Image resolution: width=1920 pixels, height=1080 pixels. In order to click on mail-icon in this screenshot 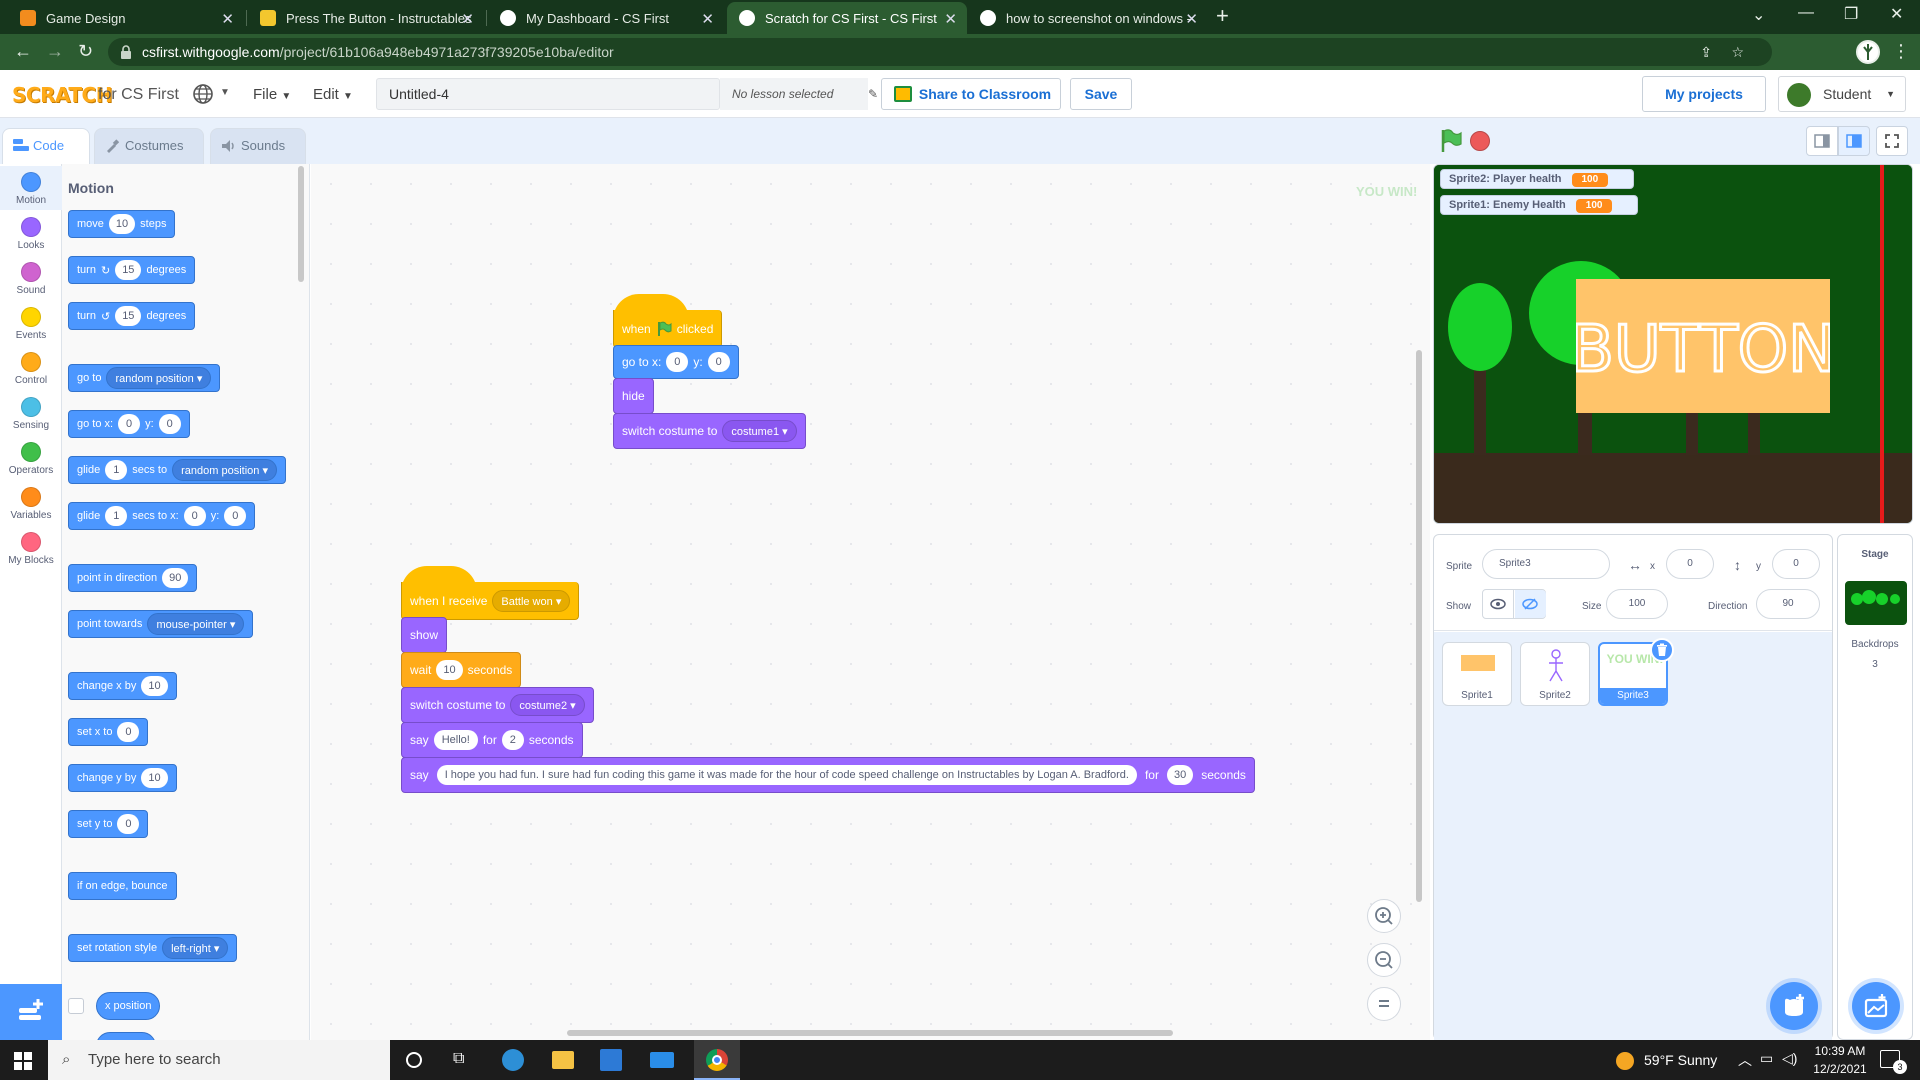, I will do `click(662, 1060)`.